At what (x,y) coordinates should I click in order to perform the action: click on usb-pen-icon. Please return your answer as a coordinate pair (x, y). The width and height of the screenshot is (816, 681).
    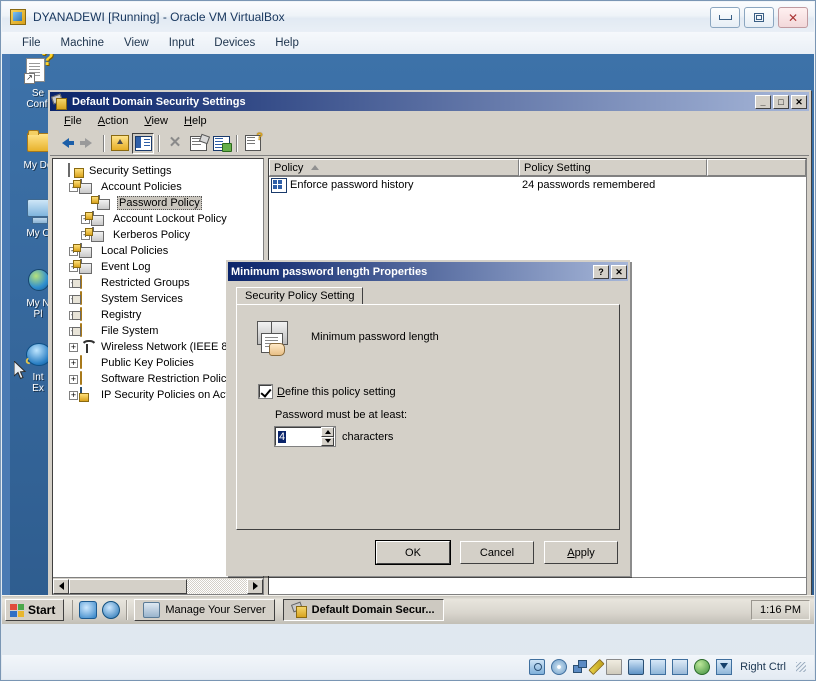
    Looking at the image, I should click on (596, 667).